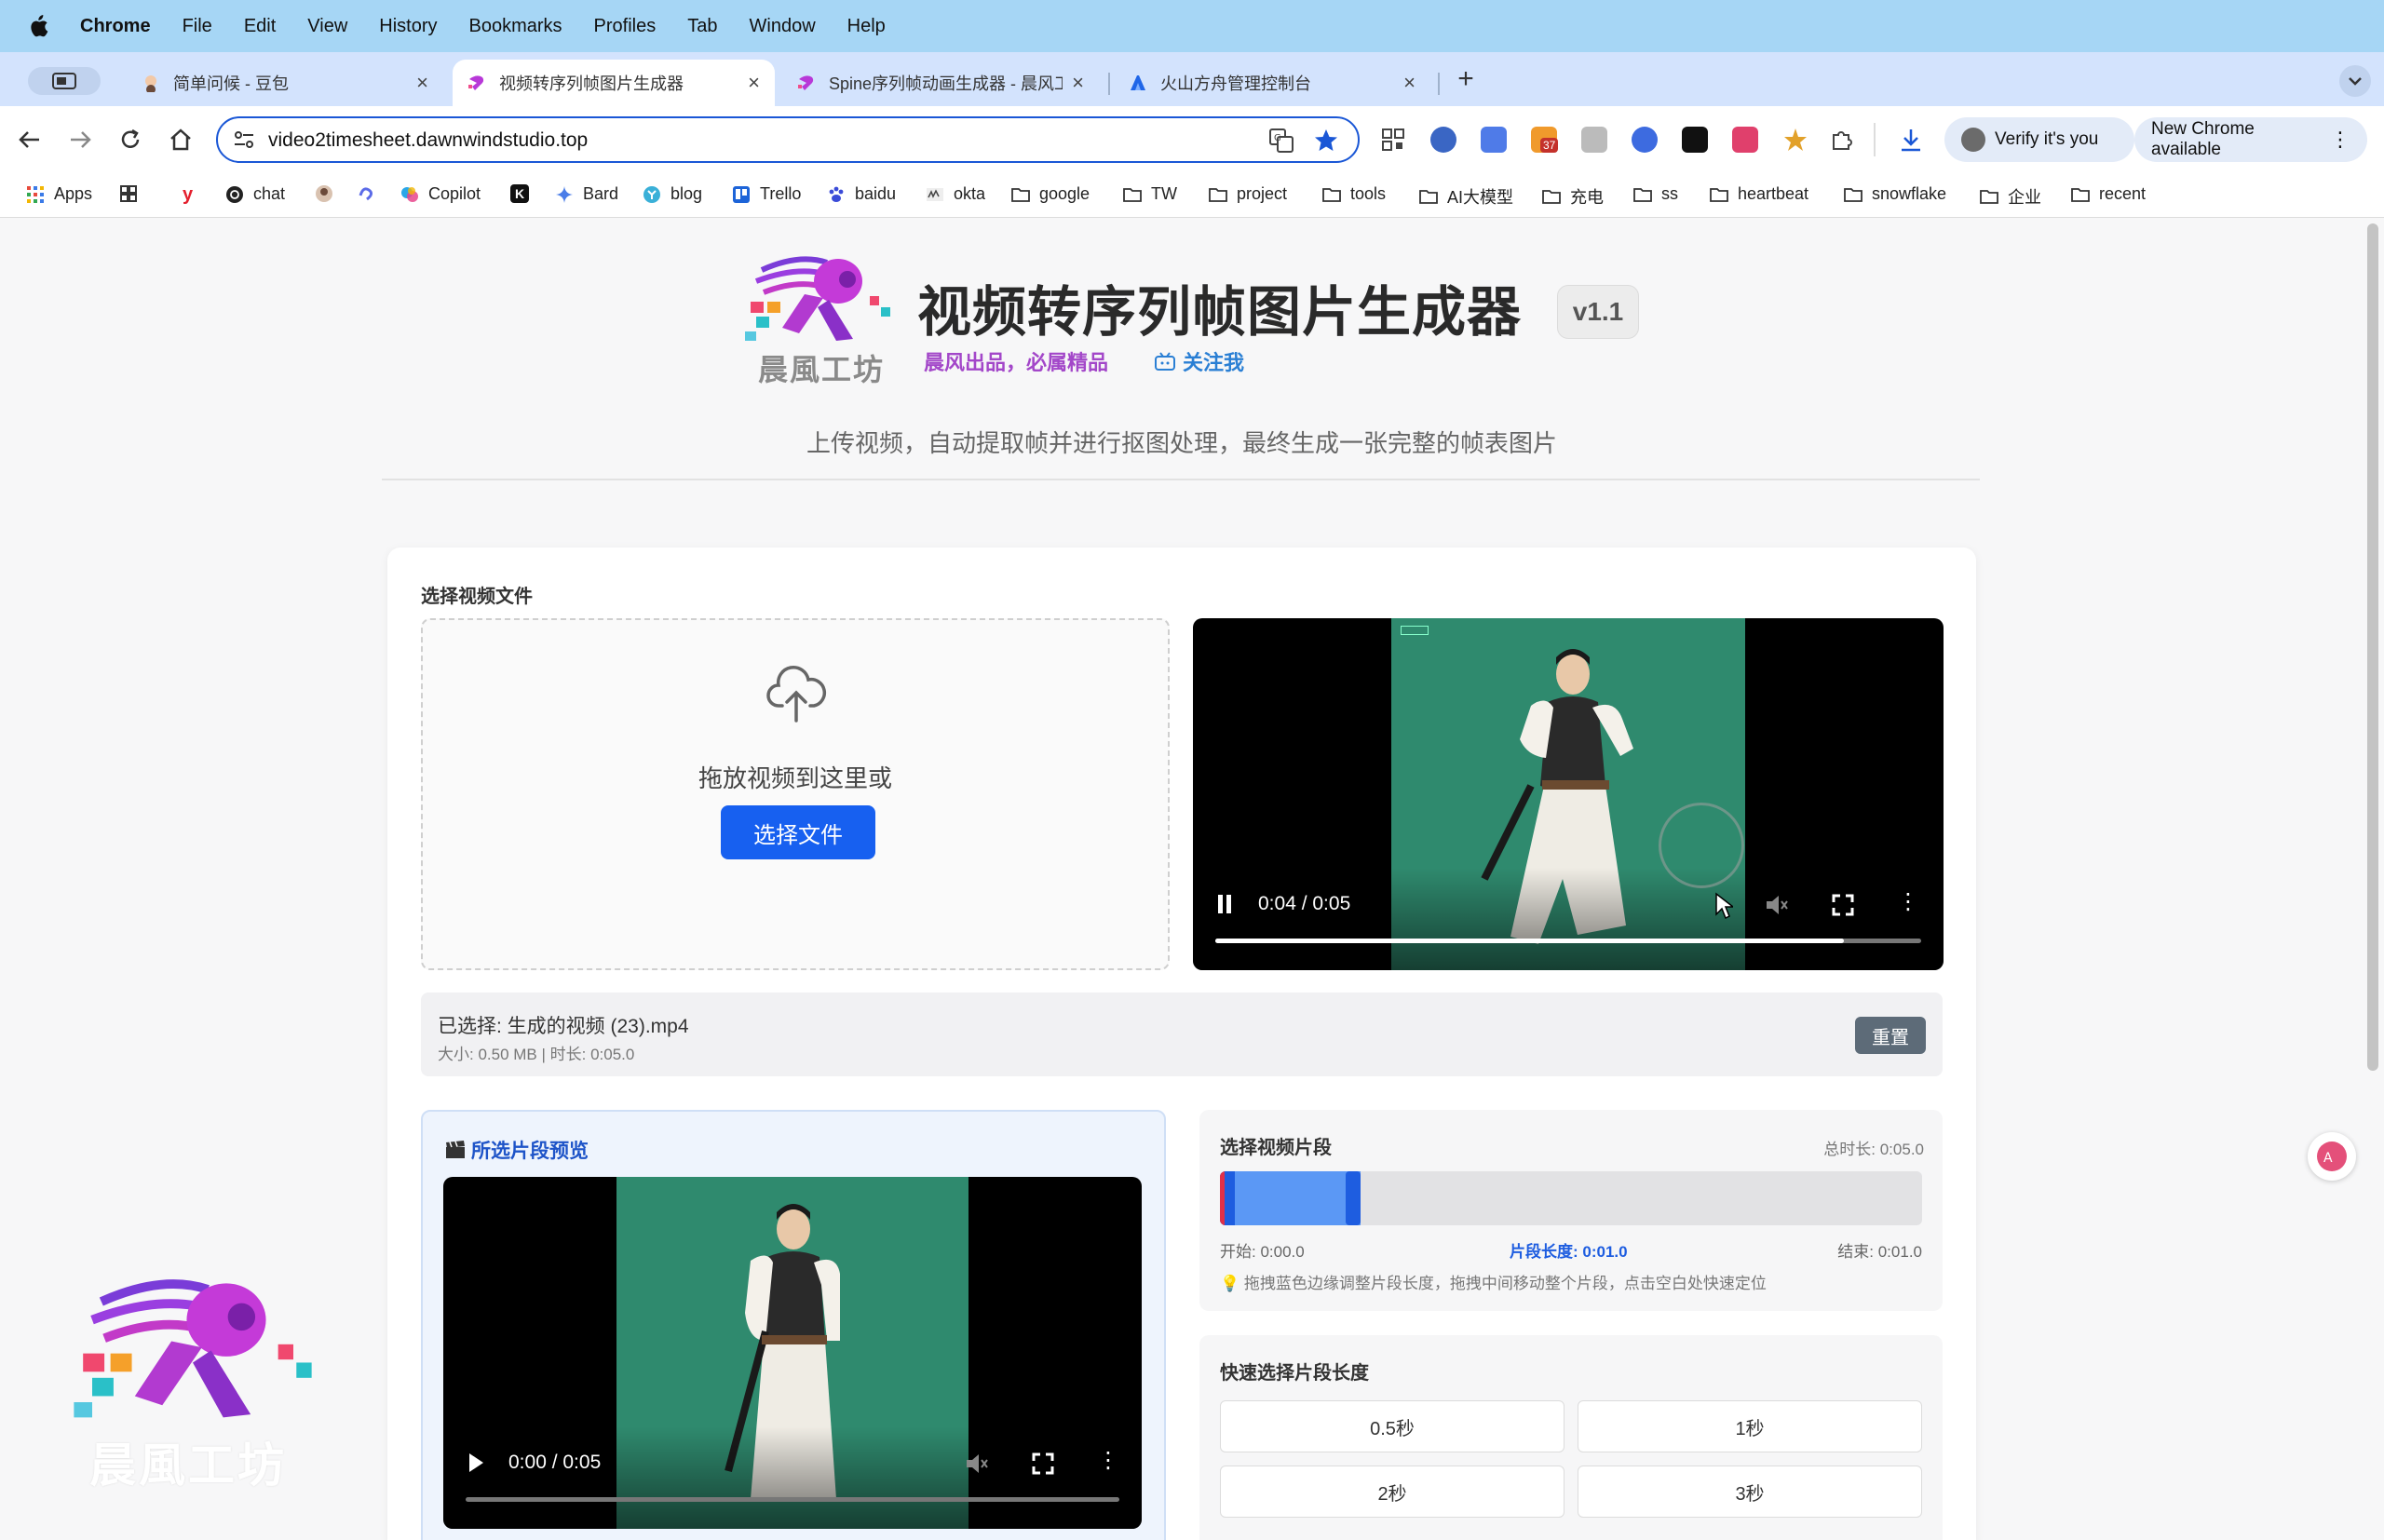  What do you see at coordinates (524, 194) in the screenshot?
I see `bookmark-k: K` at bounding box center [524, 194].